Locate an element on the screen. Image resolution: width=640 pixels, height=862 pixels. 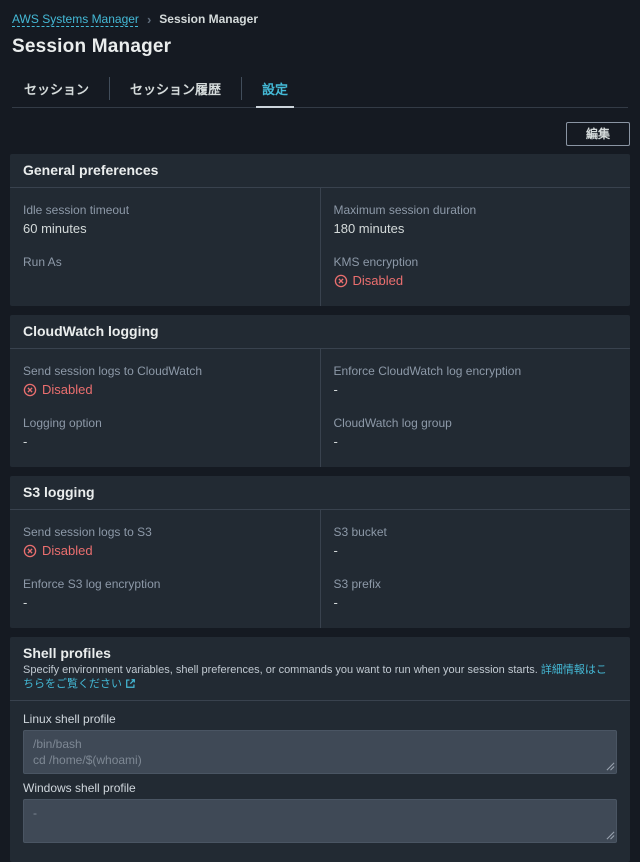
field-label: Enforce CloudWatch log encryption is located at coordinates (427, 371).